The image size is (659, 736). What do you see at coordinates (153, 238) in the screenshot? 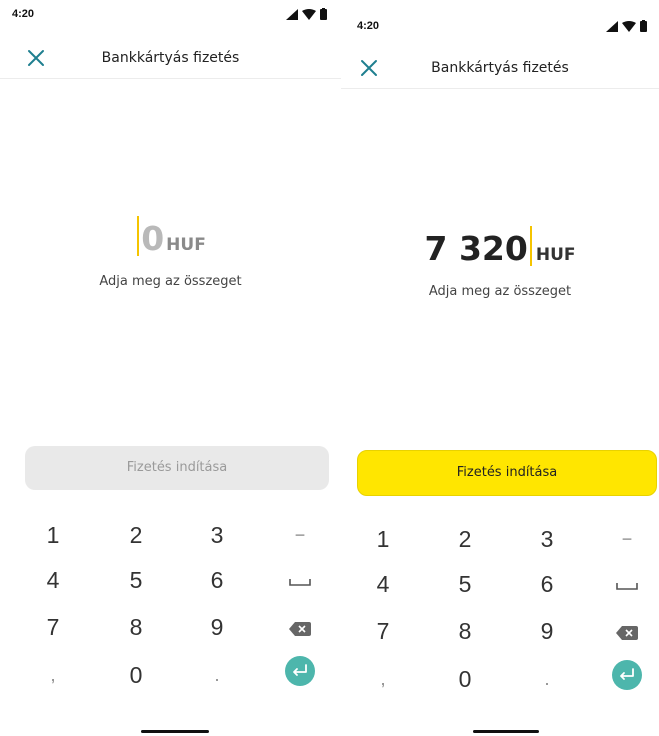
I see `amount-value: 0` at bounding box center [153, 238].